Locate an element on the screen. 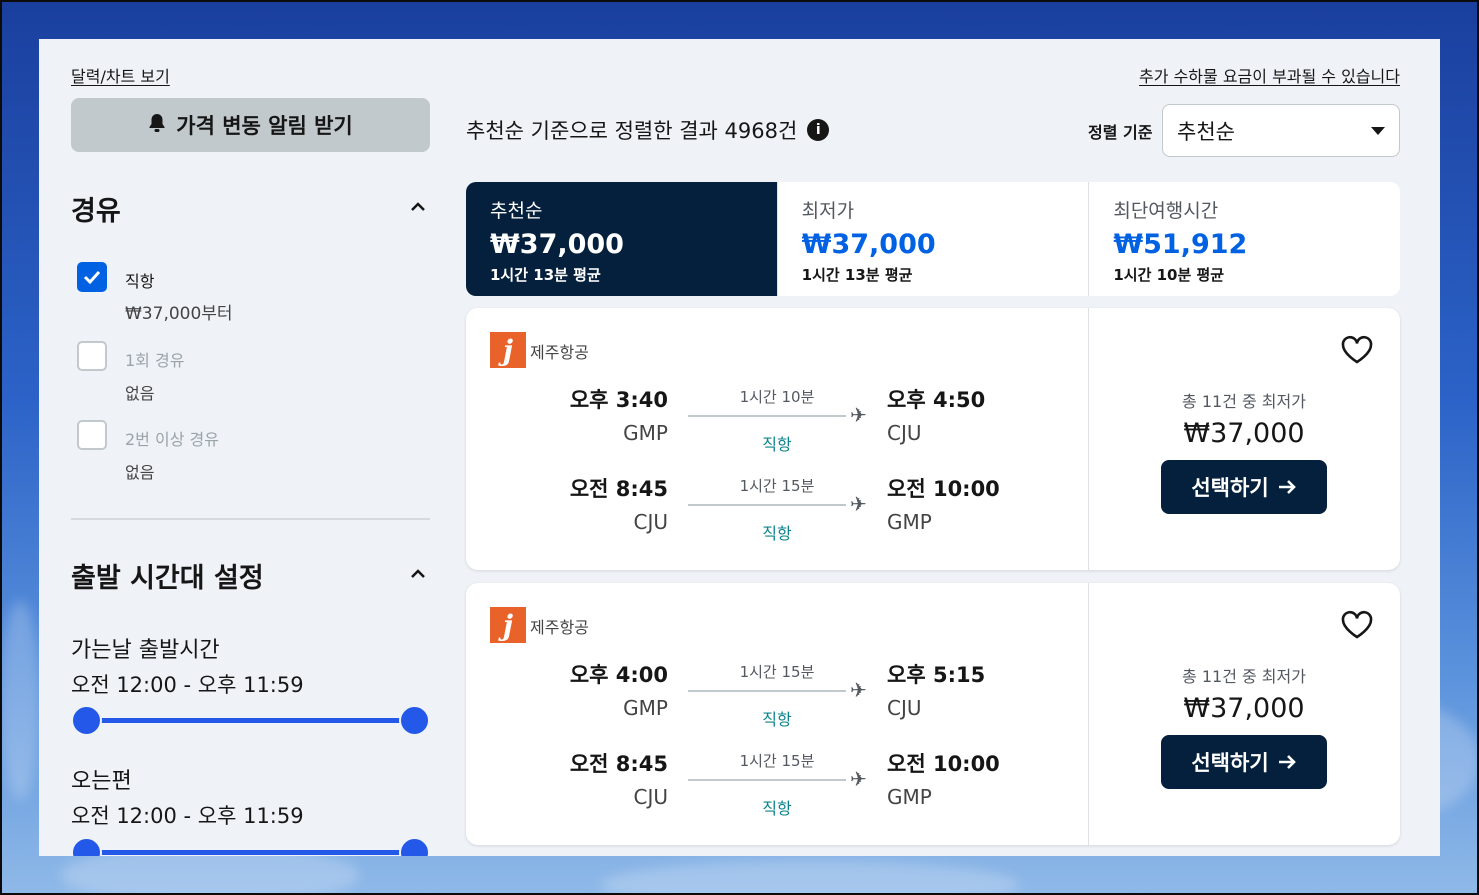  stops-one-checkbox is located at coordinates (92, 356).